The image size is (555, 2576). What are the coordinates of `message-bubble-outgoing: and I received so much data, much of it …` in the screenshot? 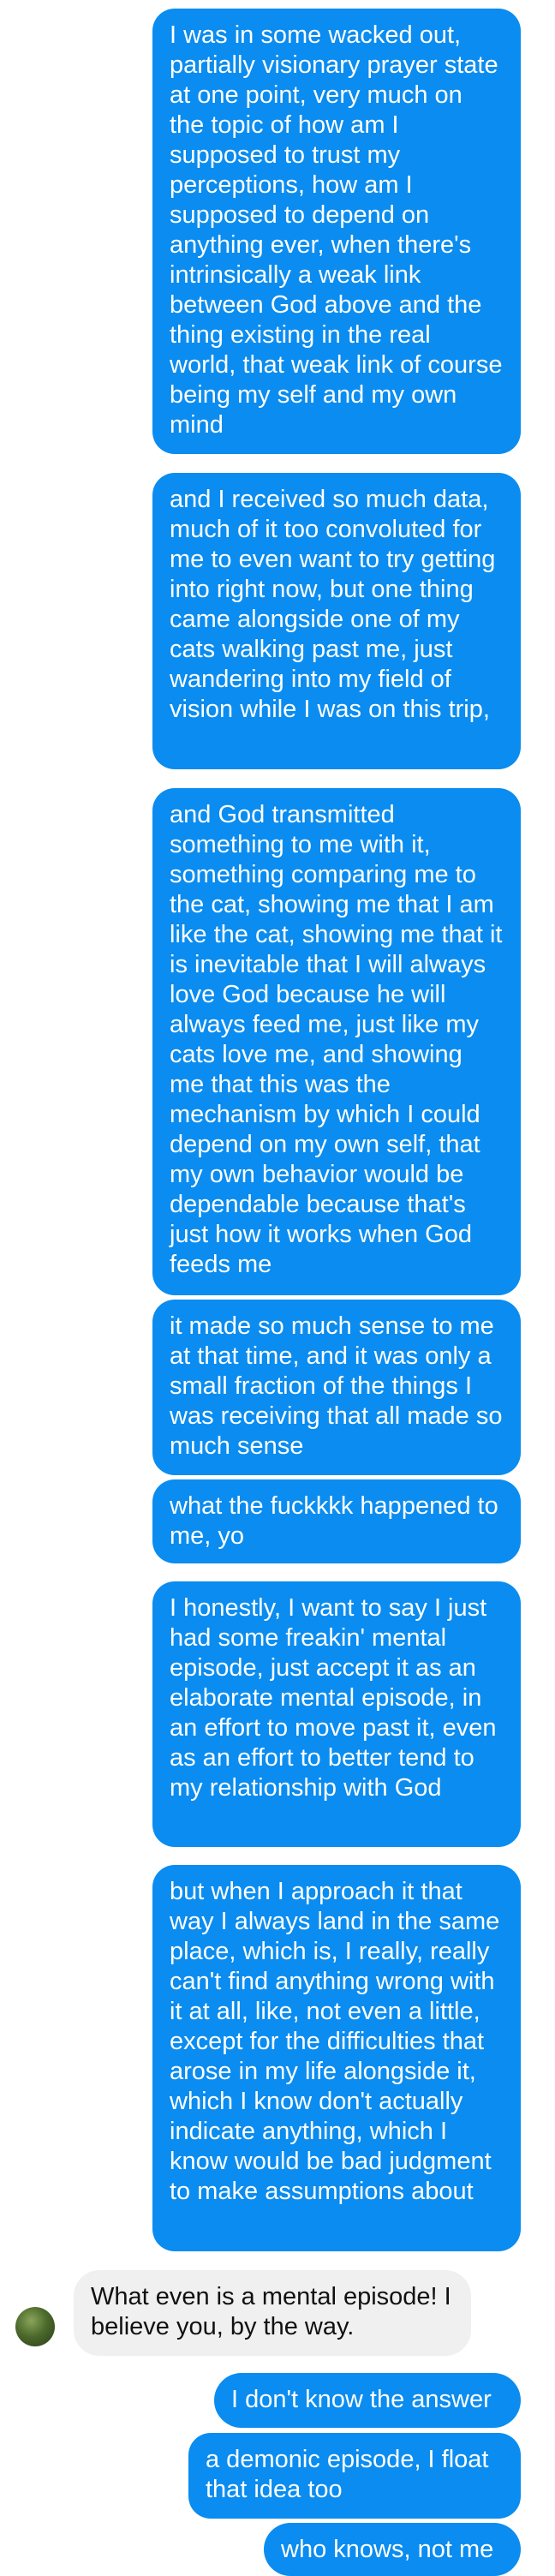 It's located at (336, 621).